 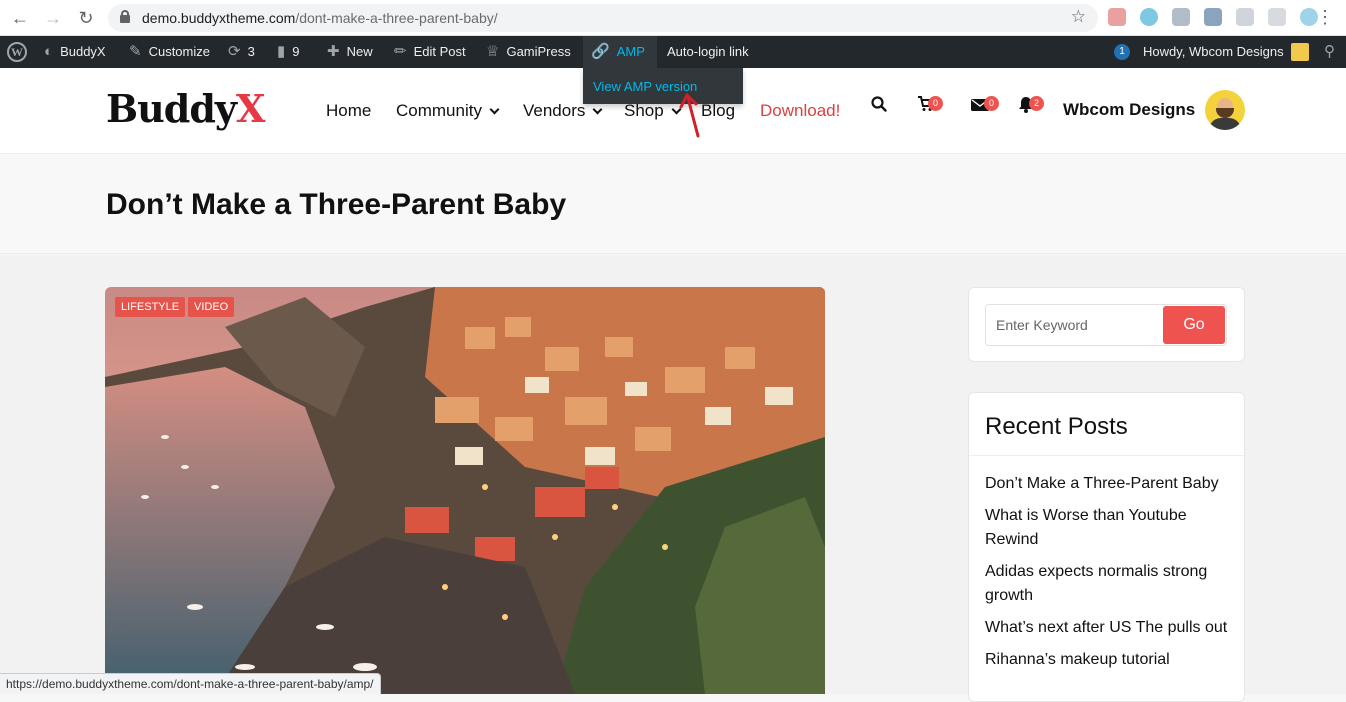 I want to click on howdy-label: Howdy, Wbcom Designs, so click(x=1213, y=51).